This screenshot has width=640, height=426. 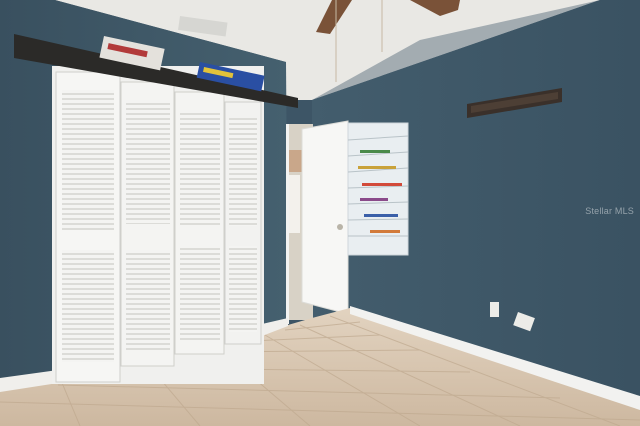 I want to click on door-knob, so click(x=340, y=227).